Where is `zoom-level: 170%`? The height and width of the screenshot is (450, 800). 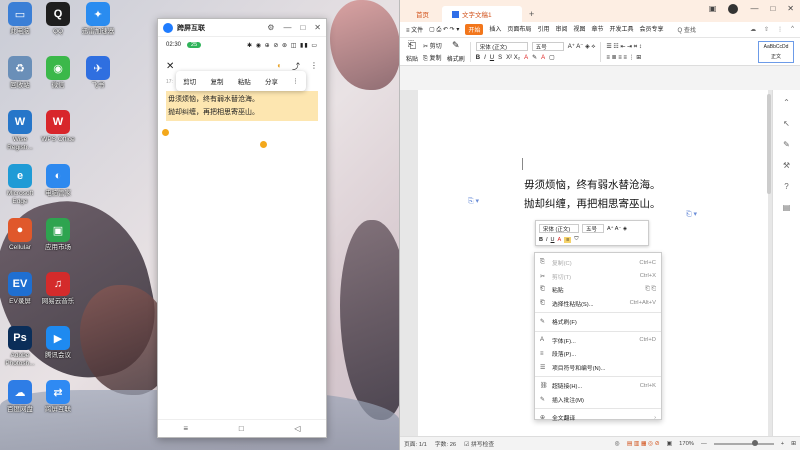
zoom-level: 170% is located at coordinates (686, 444).